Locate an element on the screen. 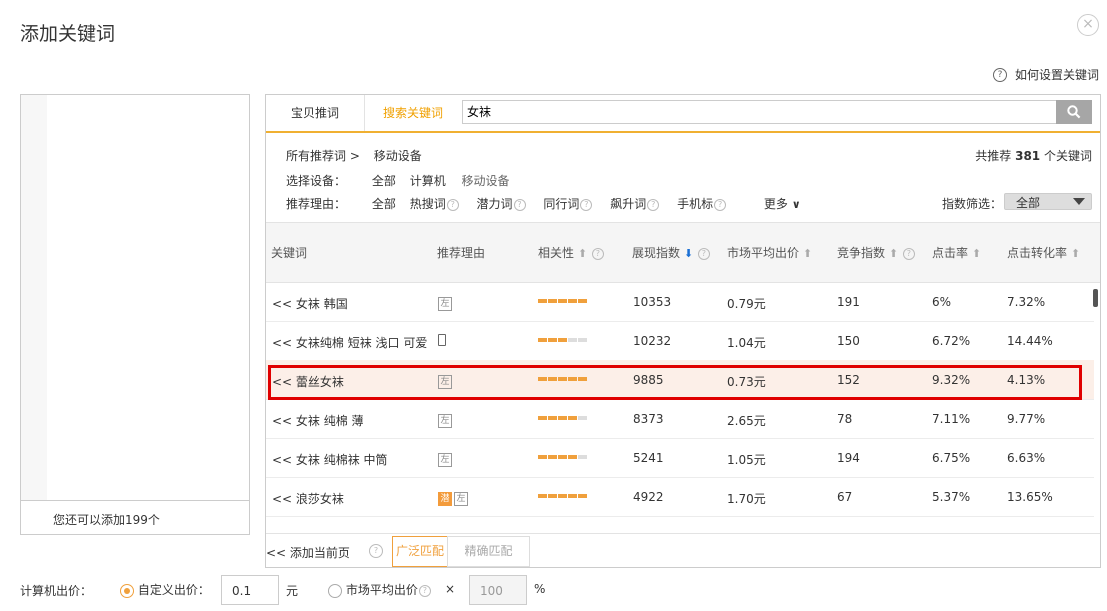 The image size is (1107, 611). device-option-all: 全部 is located at coordinates (384, 181).